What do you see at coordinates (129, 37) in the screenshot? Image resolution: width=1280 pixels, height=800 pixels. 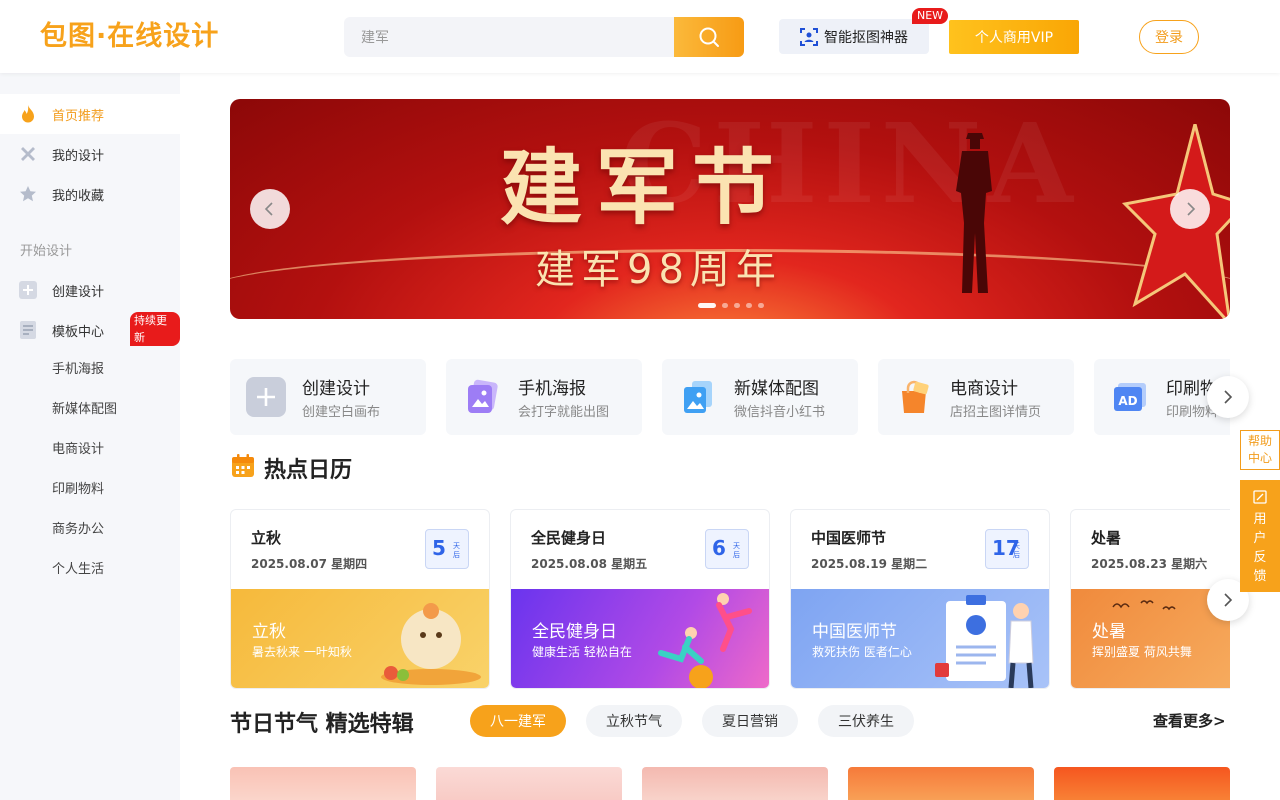 I see `site-logo: 包图·在线设计` at bounding box center [129, 37].